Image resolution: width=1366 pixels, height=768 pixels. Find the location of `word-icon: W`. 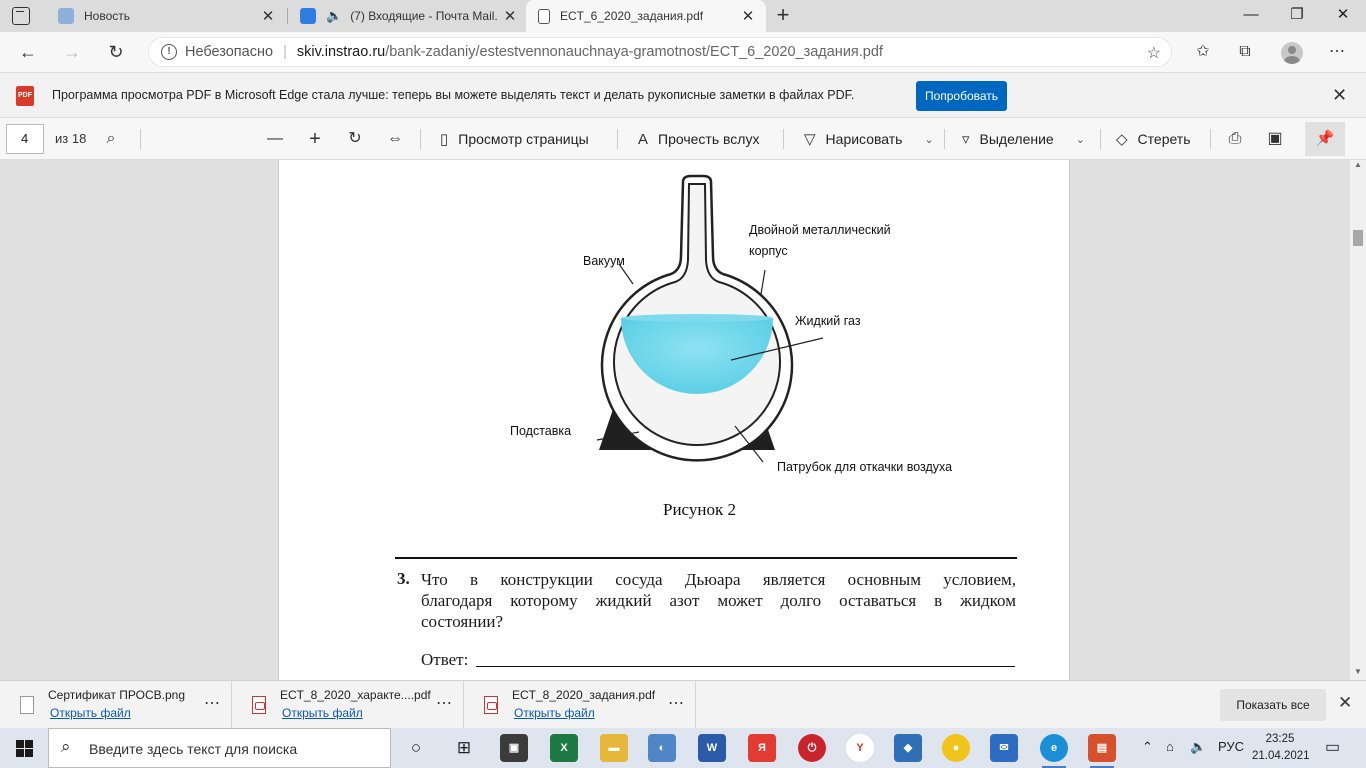

word-icon: W is located at coordinates (712, 748).